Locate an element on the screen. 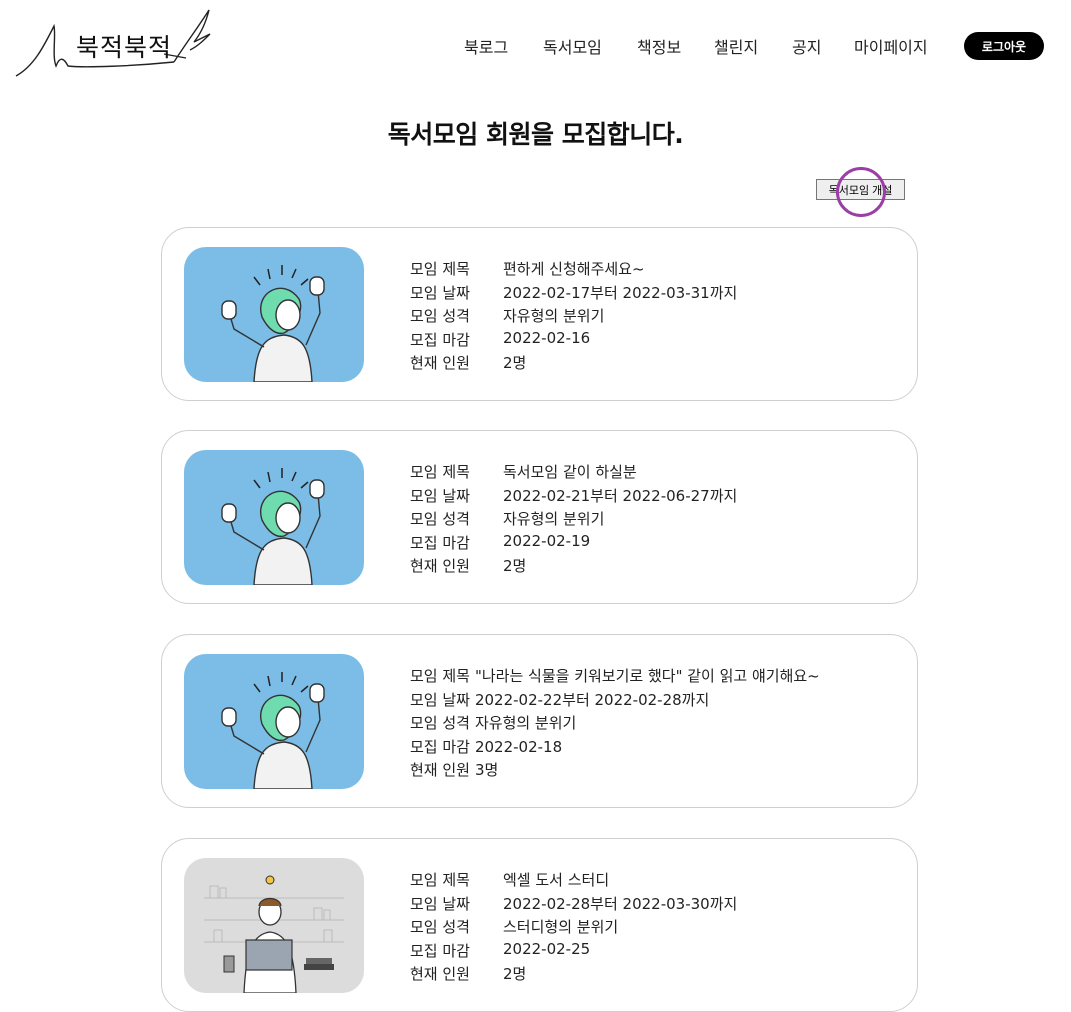  meeting-date: 2022-02-22부터 2022-02-28까지 is located at coordinates (592, 700).